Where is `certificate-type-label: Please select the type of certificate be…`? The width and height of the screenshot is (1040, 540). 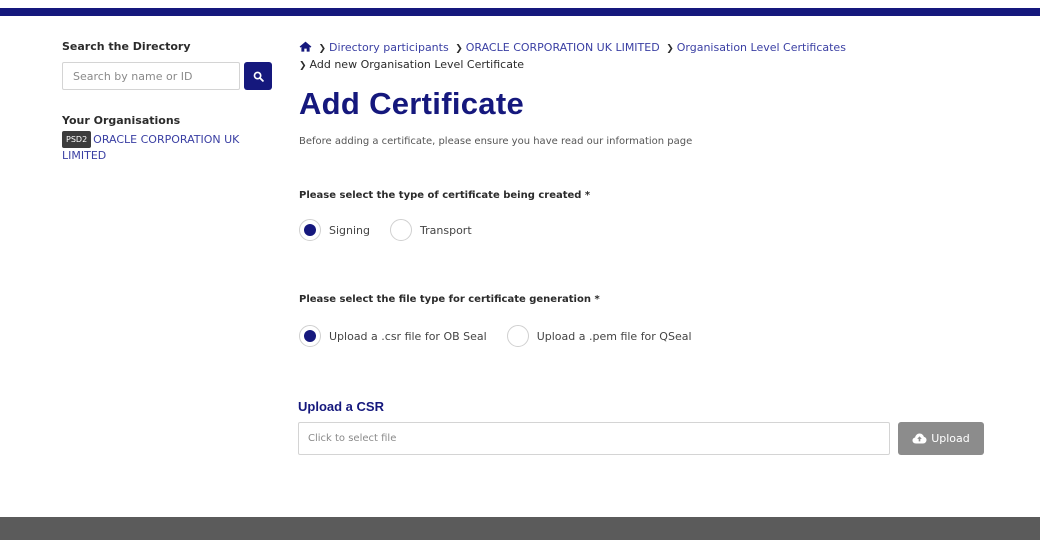
certificate-type-label: Please select the type of certificate be… is located at coordinates (445, 195).